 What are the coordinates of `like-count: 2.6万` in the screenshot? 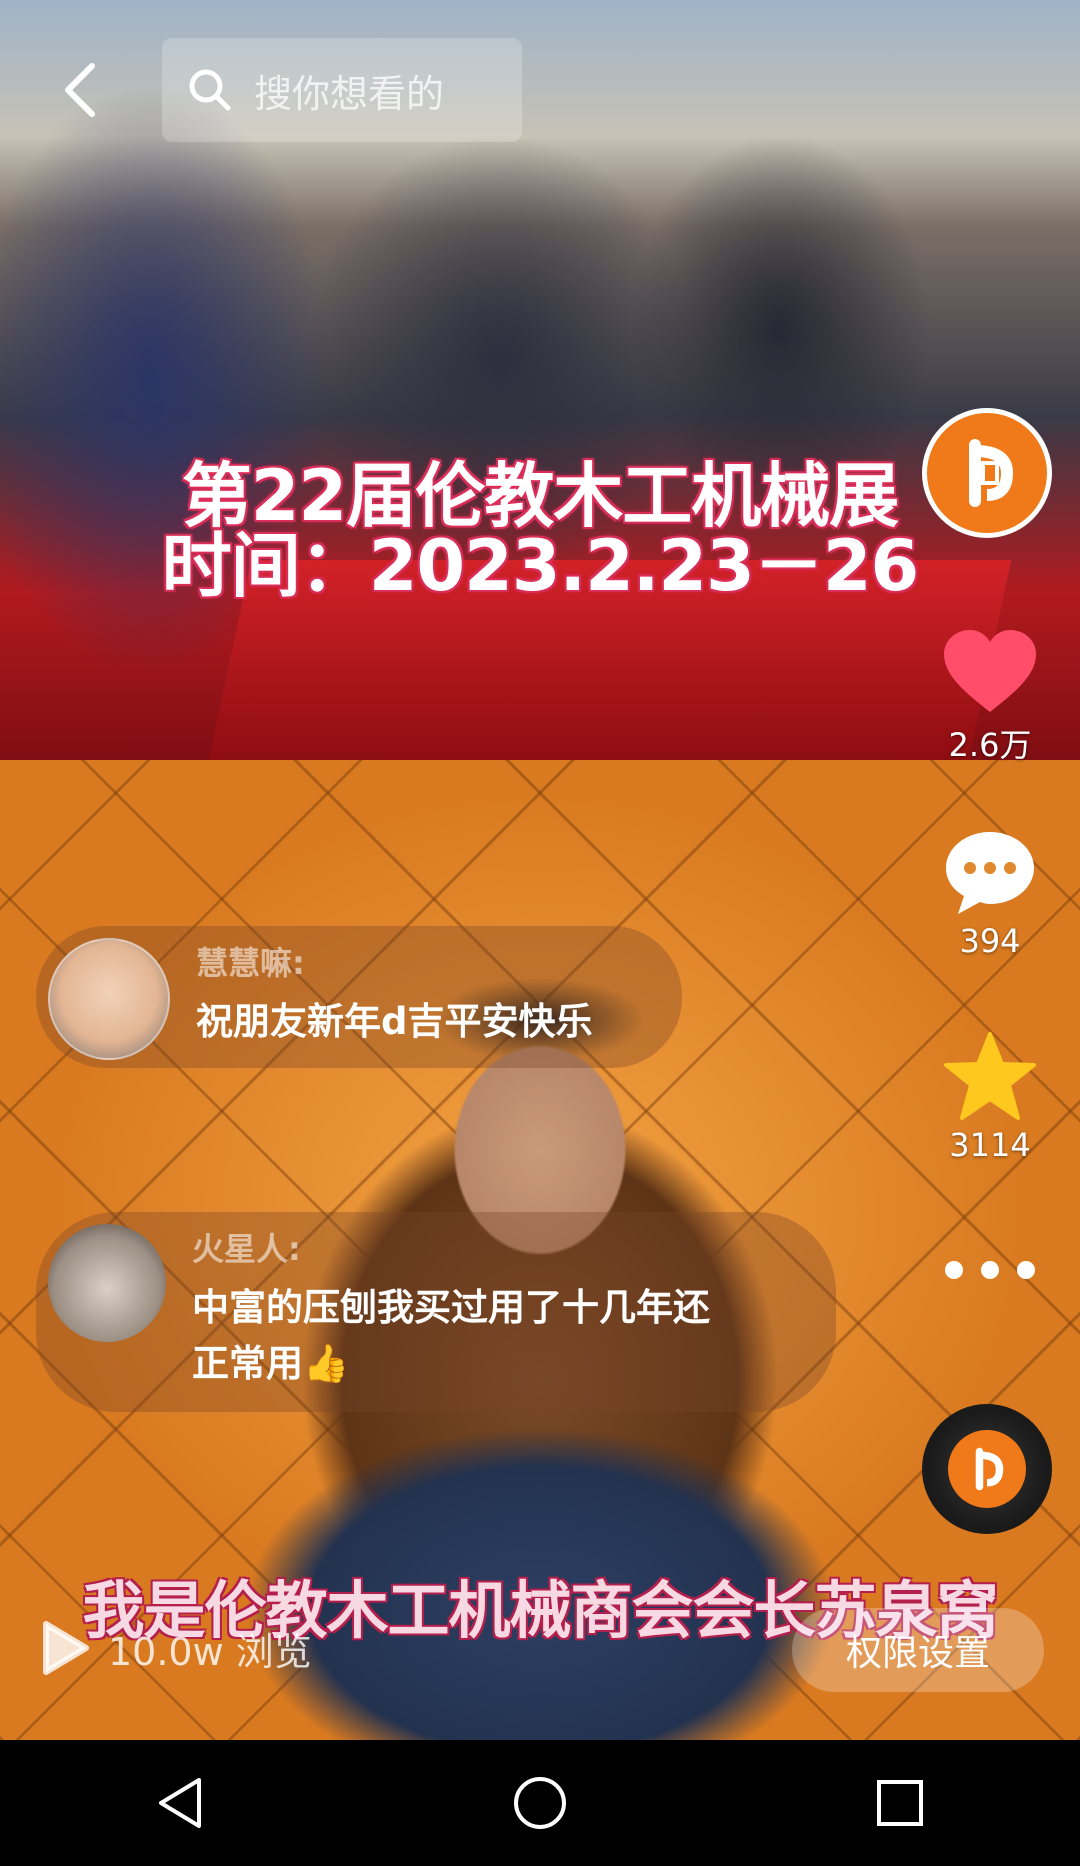 It's located at (990, 745).